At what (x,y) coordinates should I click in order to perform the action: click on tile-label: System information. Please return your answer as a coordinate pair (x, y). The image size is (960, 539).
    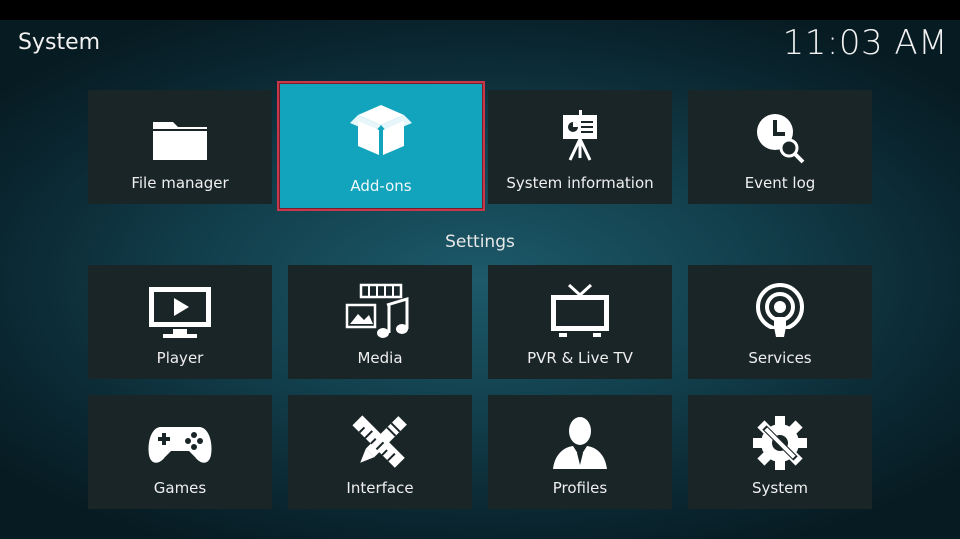
    Looking at the image, I should click on (580, 183).